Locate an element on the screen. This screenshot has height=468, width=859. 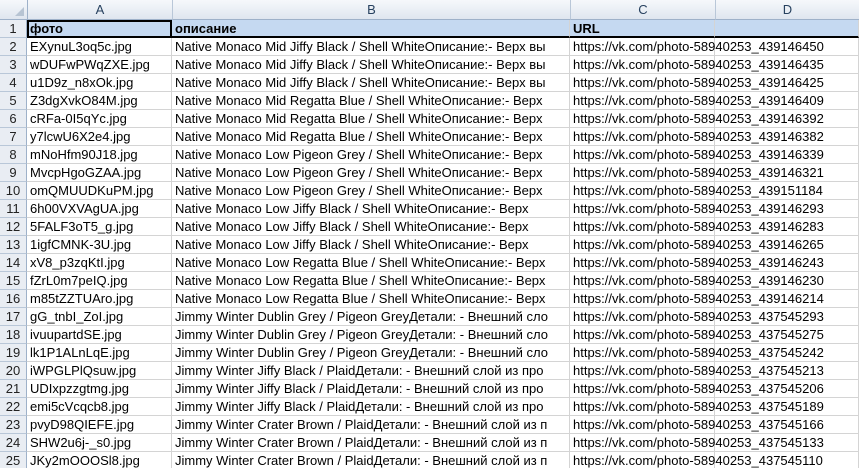
cell-url: https://vk.com/photo-58940253_439151184 is located at coordinates (696, 191).